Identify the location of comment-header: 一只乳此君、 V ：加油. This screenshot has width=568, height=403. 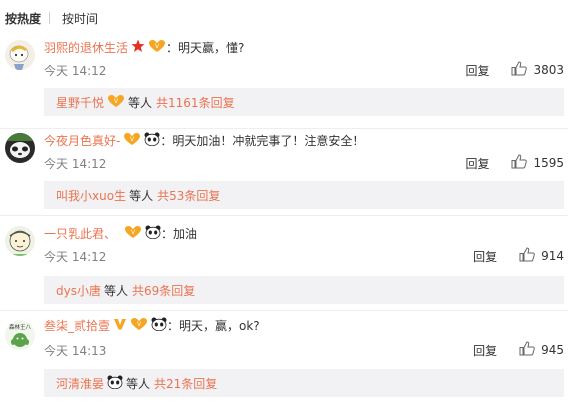
(120, 233).